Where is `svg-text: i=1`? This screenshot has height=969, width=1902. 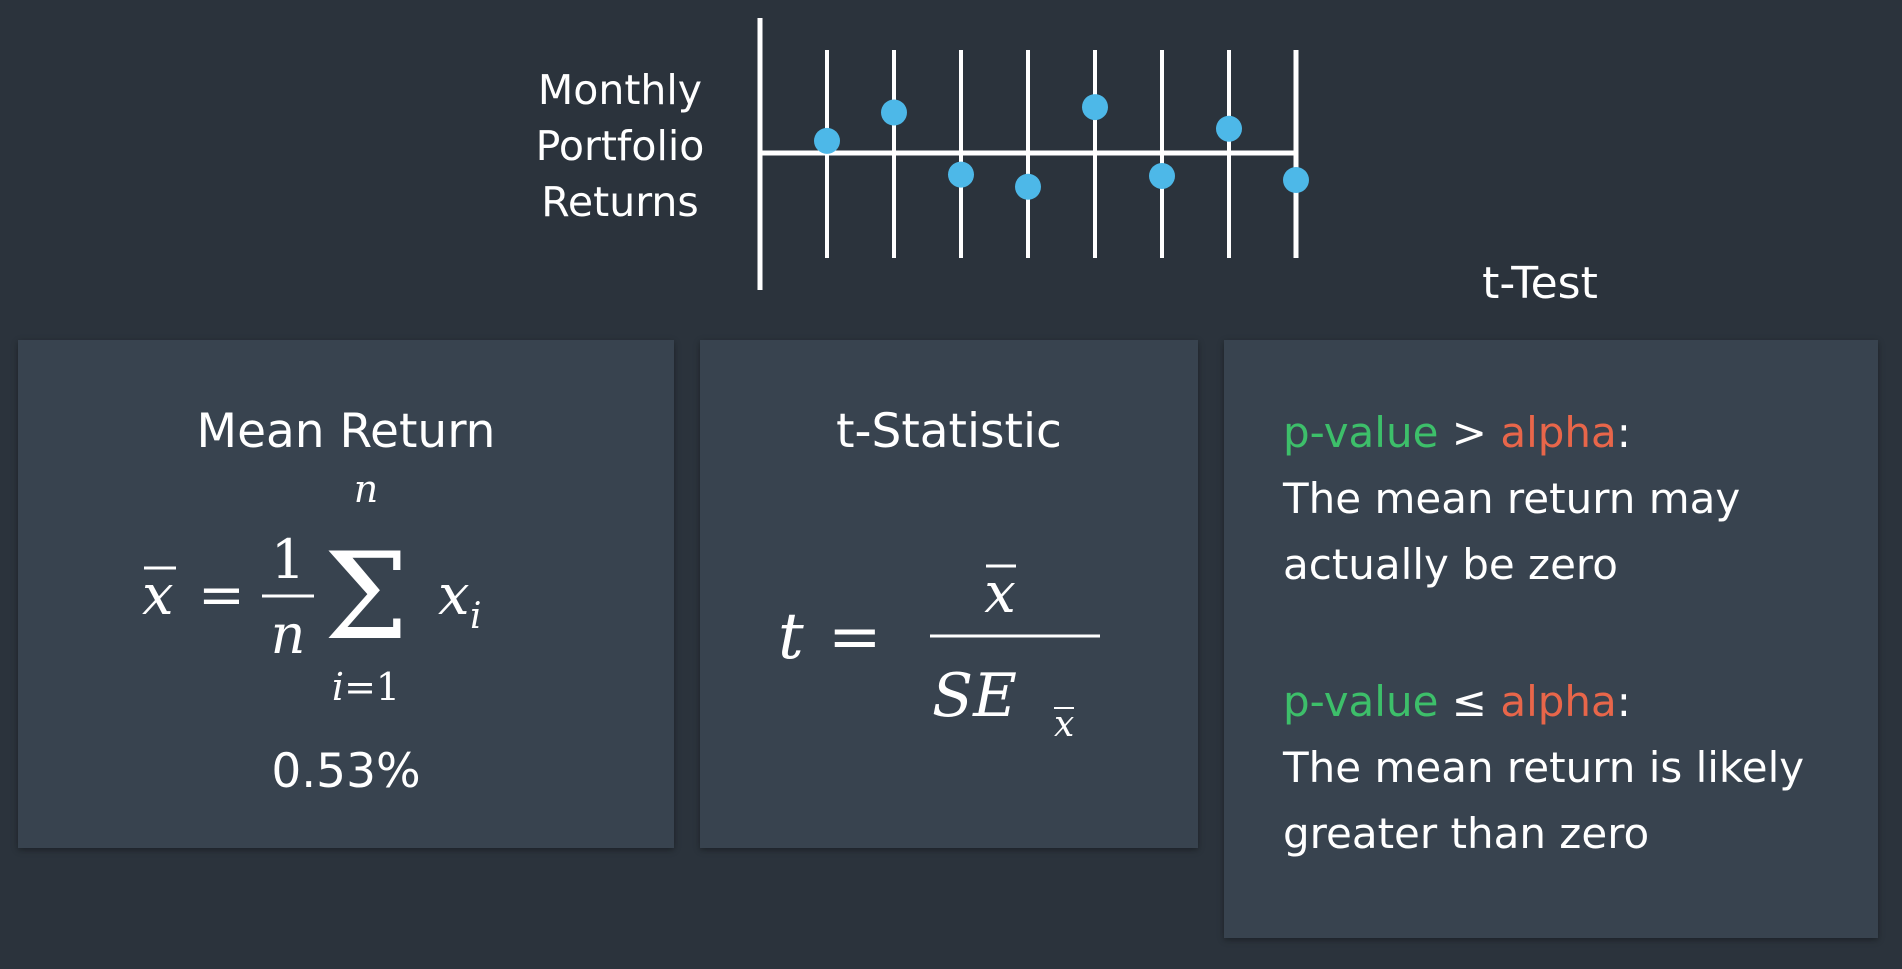
svg-text: i=1 is located at coordinates (366, 686).